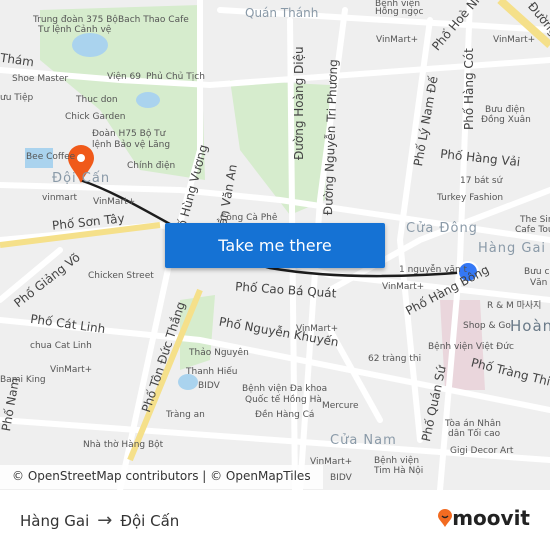 The width and height of the screenshot is (550, 550). What do you see at coordinates (185, 415) in the screenshot?
I see `map-label: Tràng an` at bounding box center [185, 415].